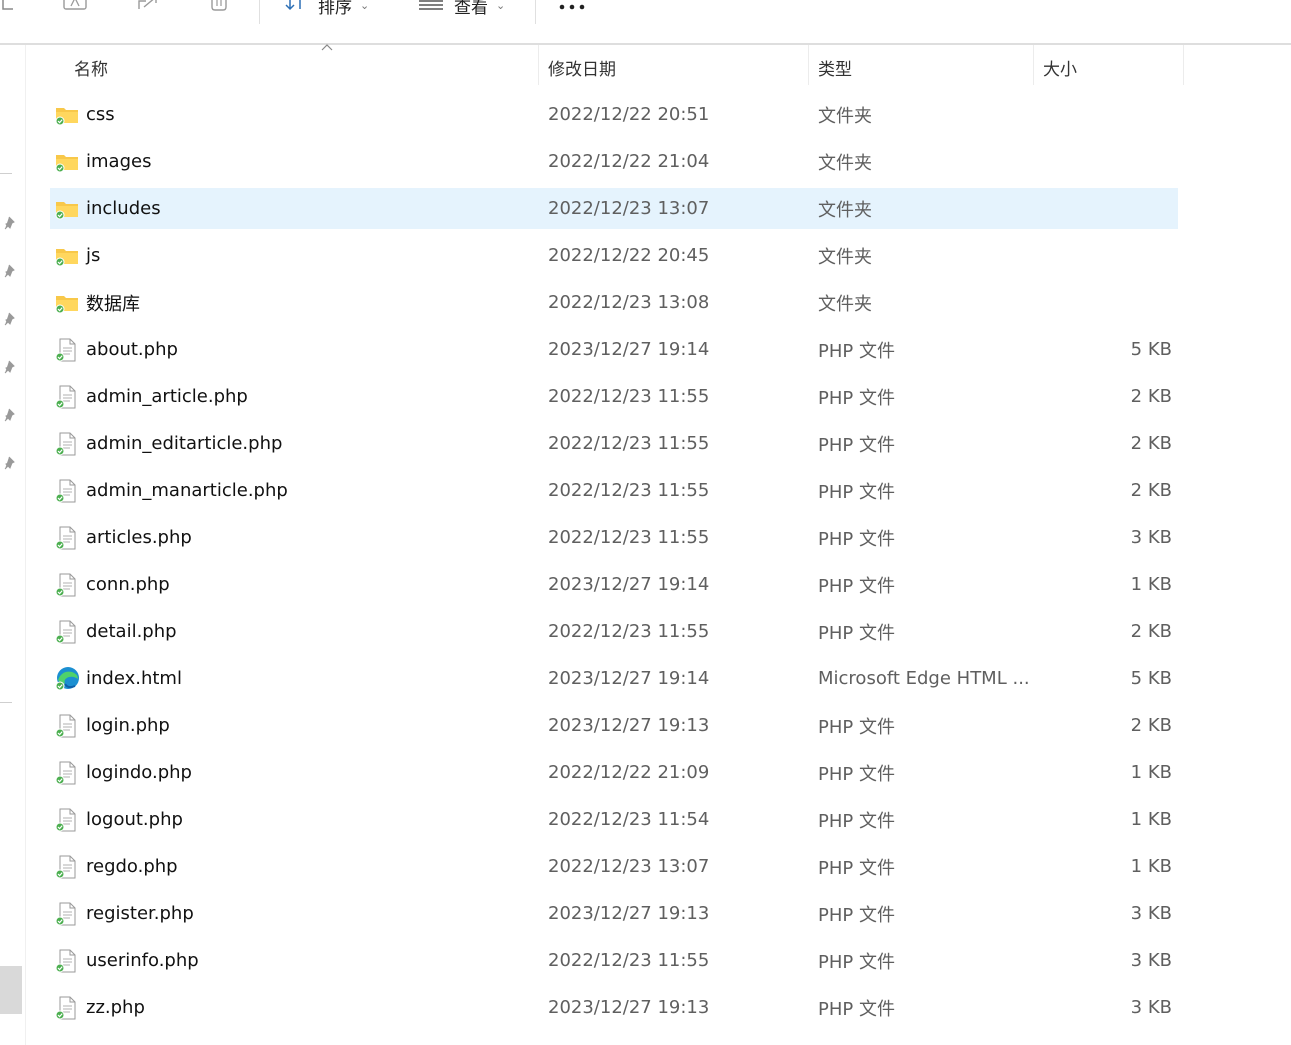 Image resolution: width=1291 pixels, height=1045 pixels. Describe the element at coordinates (132, 866) in the screenshot. I see `file-name: regdo.php` at that location.